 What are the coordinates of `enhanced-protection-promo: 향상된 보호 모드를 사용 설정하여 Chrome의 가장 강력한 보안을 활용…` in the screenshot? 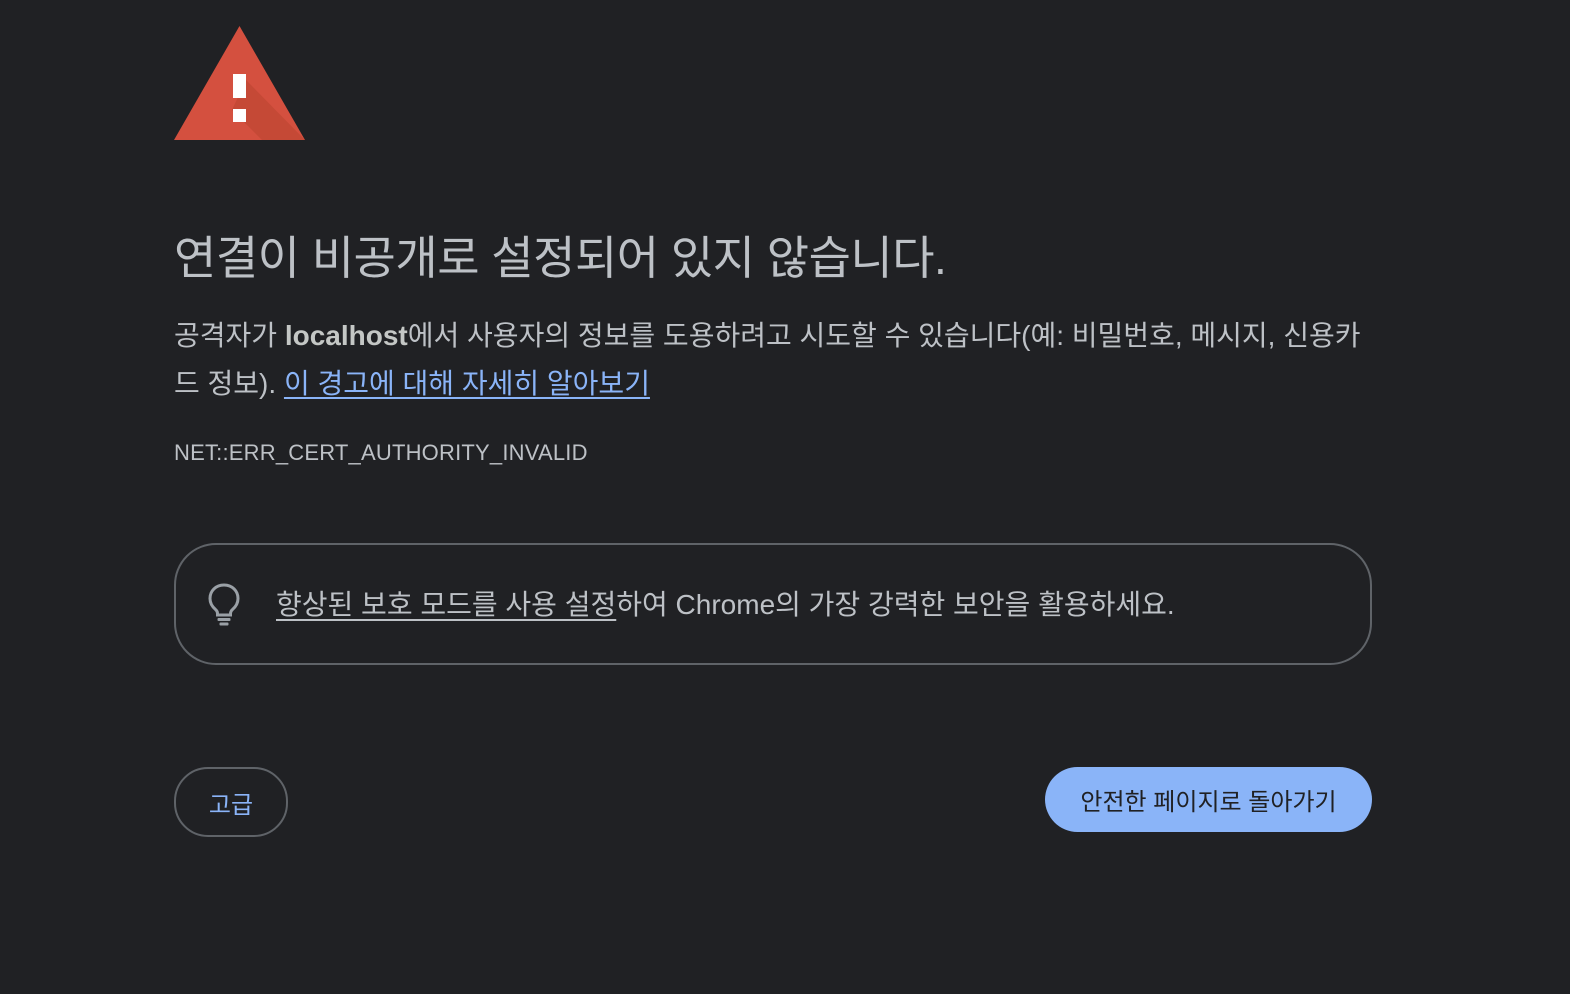 It's located at (773, 604).